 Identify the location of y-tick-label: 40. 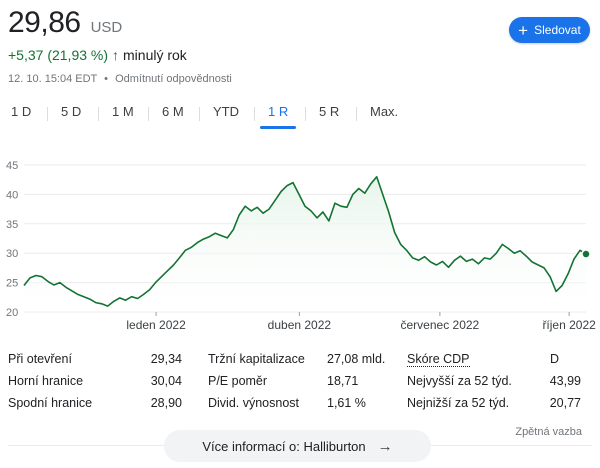
(12, 195).